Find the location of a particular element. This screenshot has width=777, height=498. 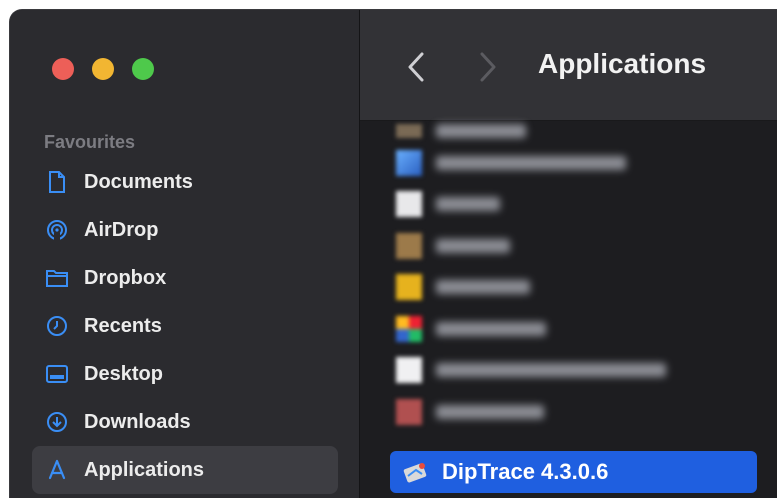

window-title: Applications is located at coordinates (622, 63).